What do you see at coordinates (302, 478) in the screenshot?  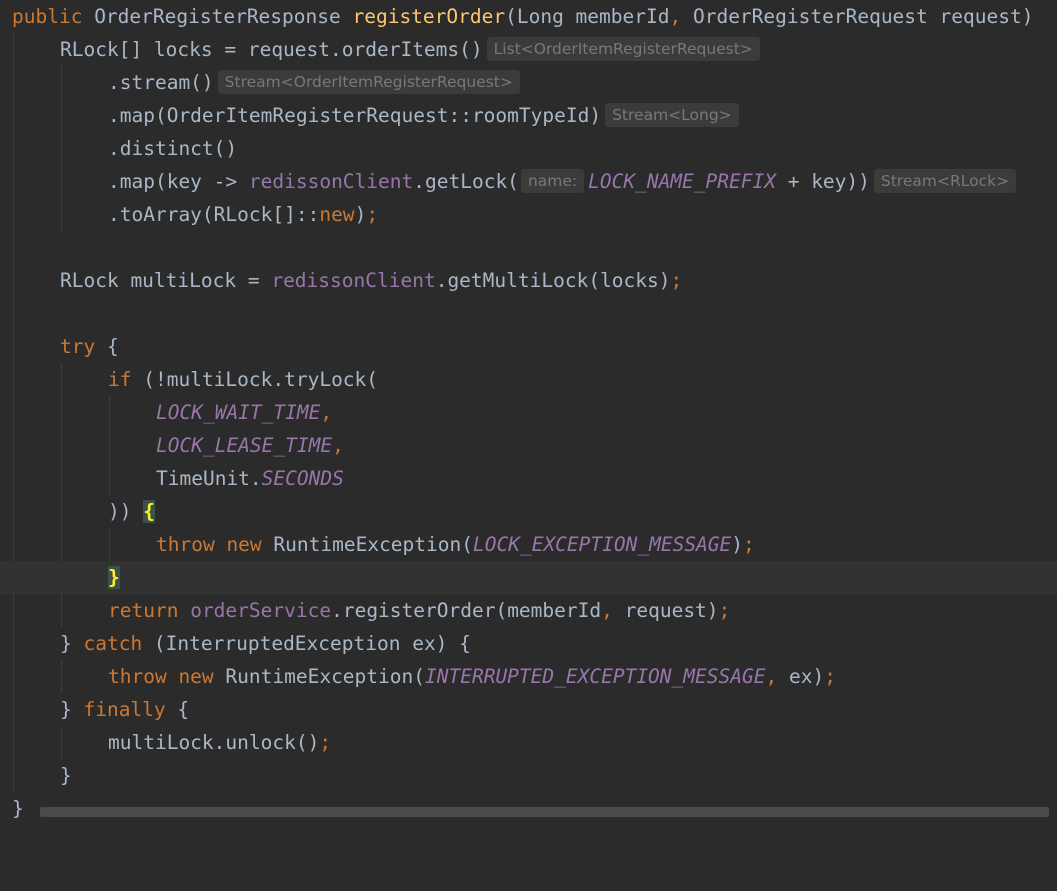 I see `code-constant: SECONDS` at bounding box center [302, 478].